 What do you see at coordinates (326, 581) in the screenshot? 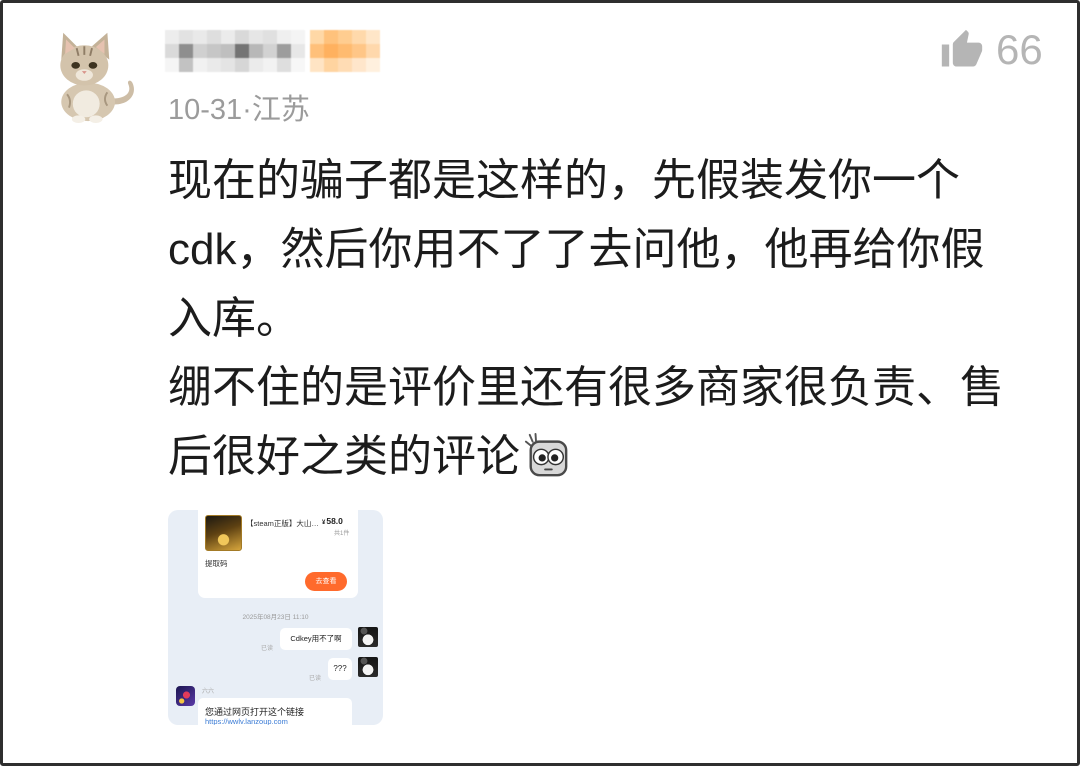
I see `view-order-button: 去查看` at bounding box center [326, 581].